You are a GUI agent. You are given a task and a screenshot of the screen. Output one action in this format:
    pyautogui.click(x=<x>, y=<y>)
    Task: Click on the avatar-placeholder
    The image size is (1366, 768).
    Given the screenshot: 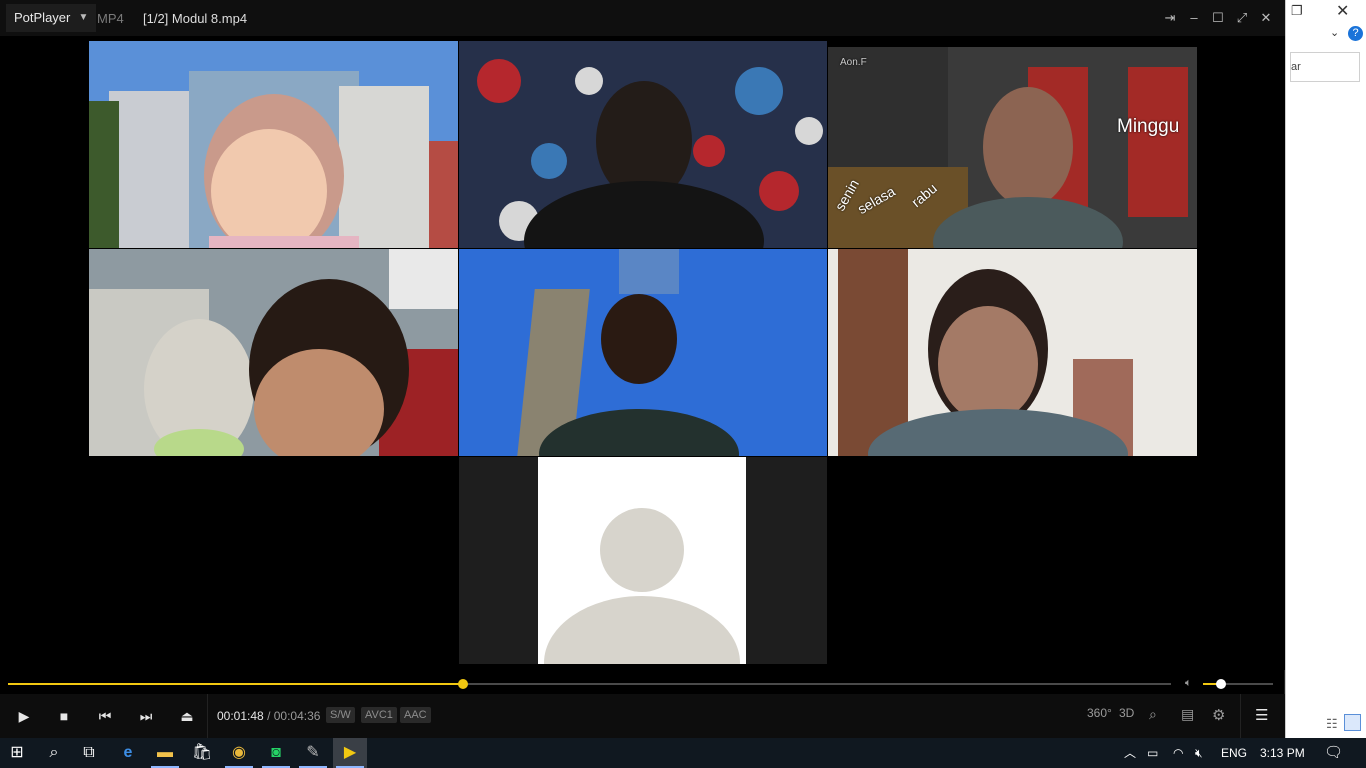 What is the action you would take?
    pyautogui.click(x=642, y=560)
    